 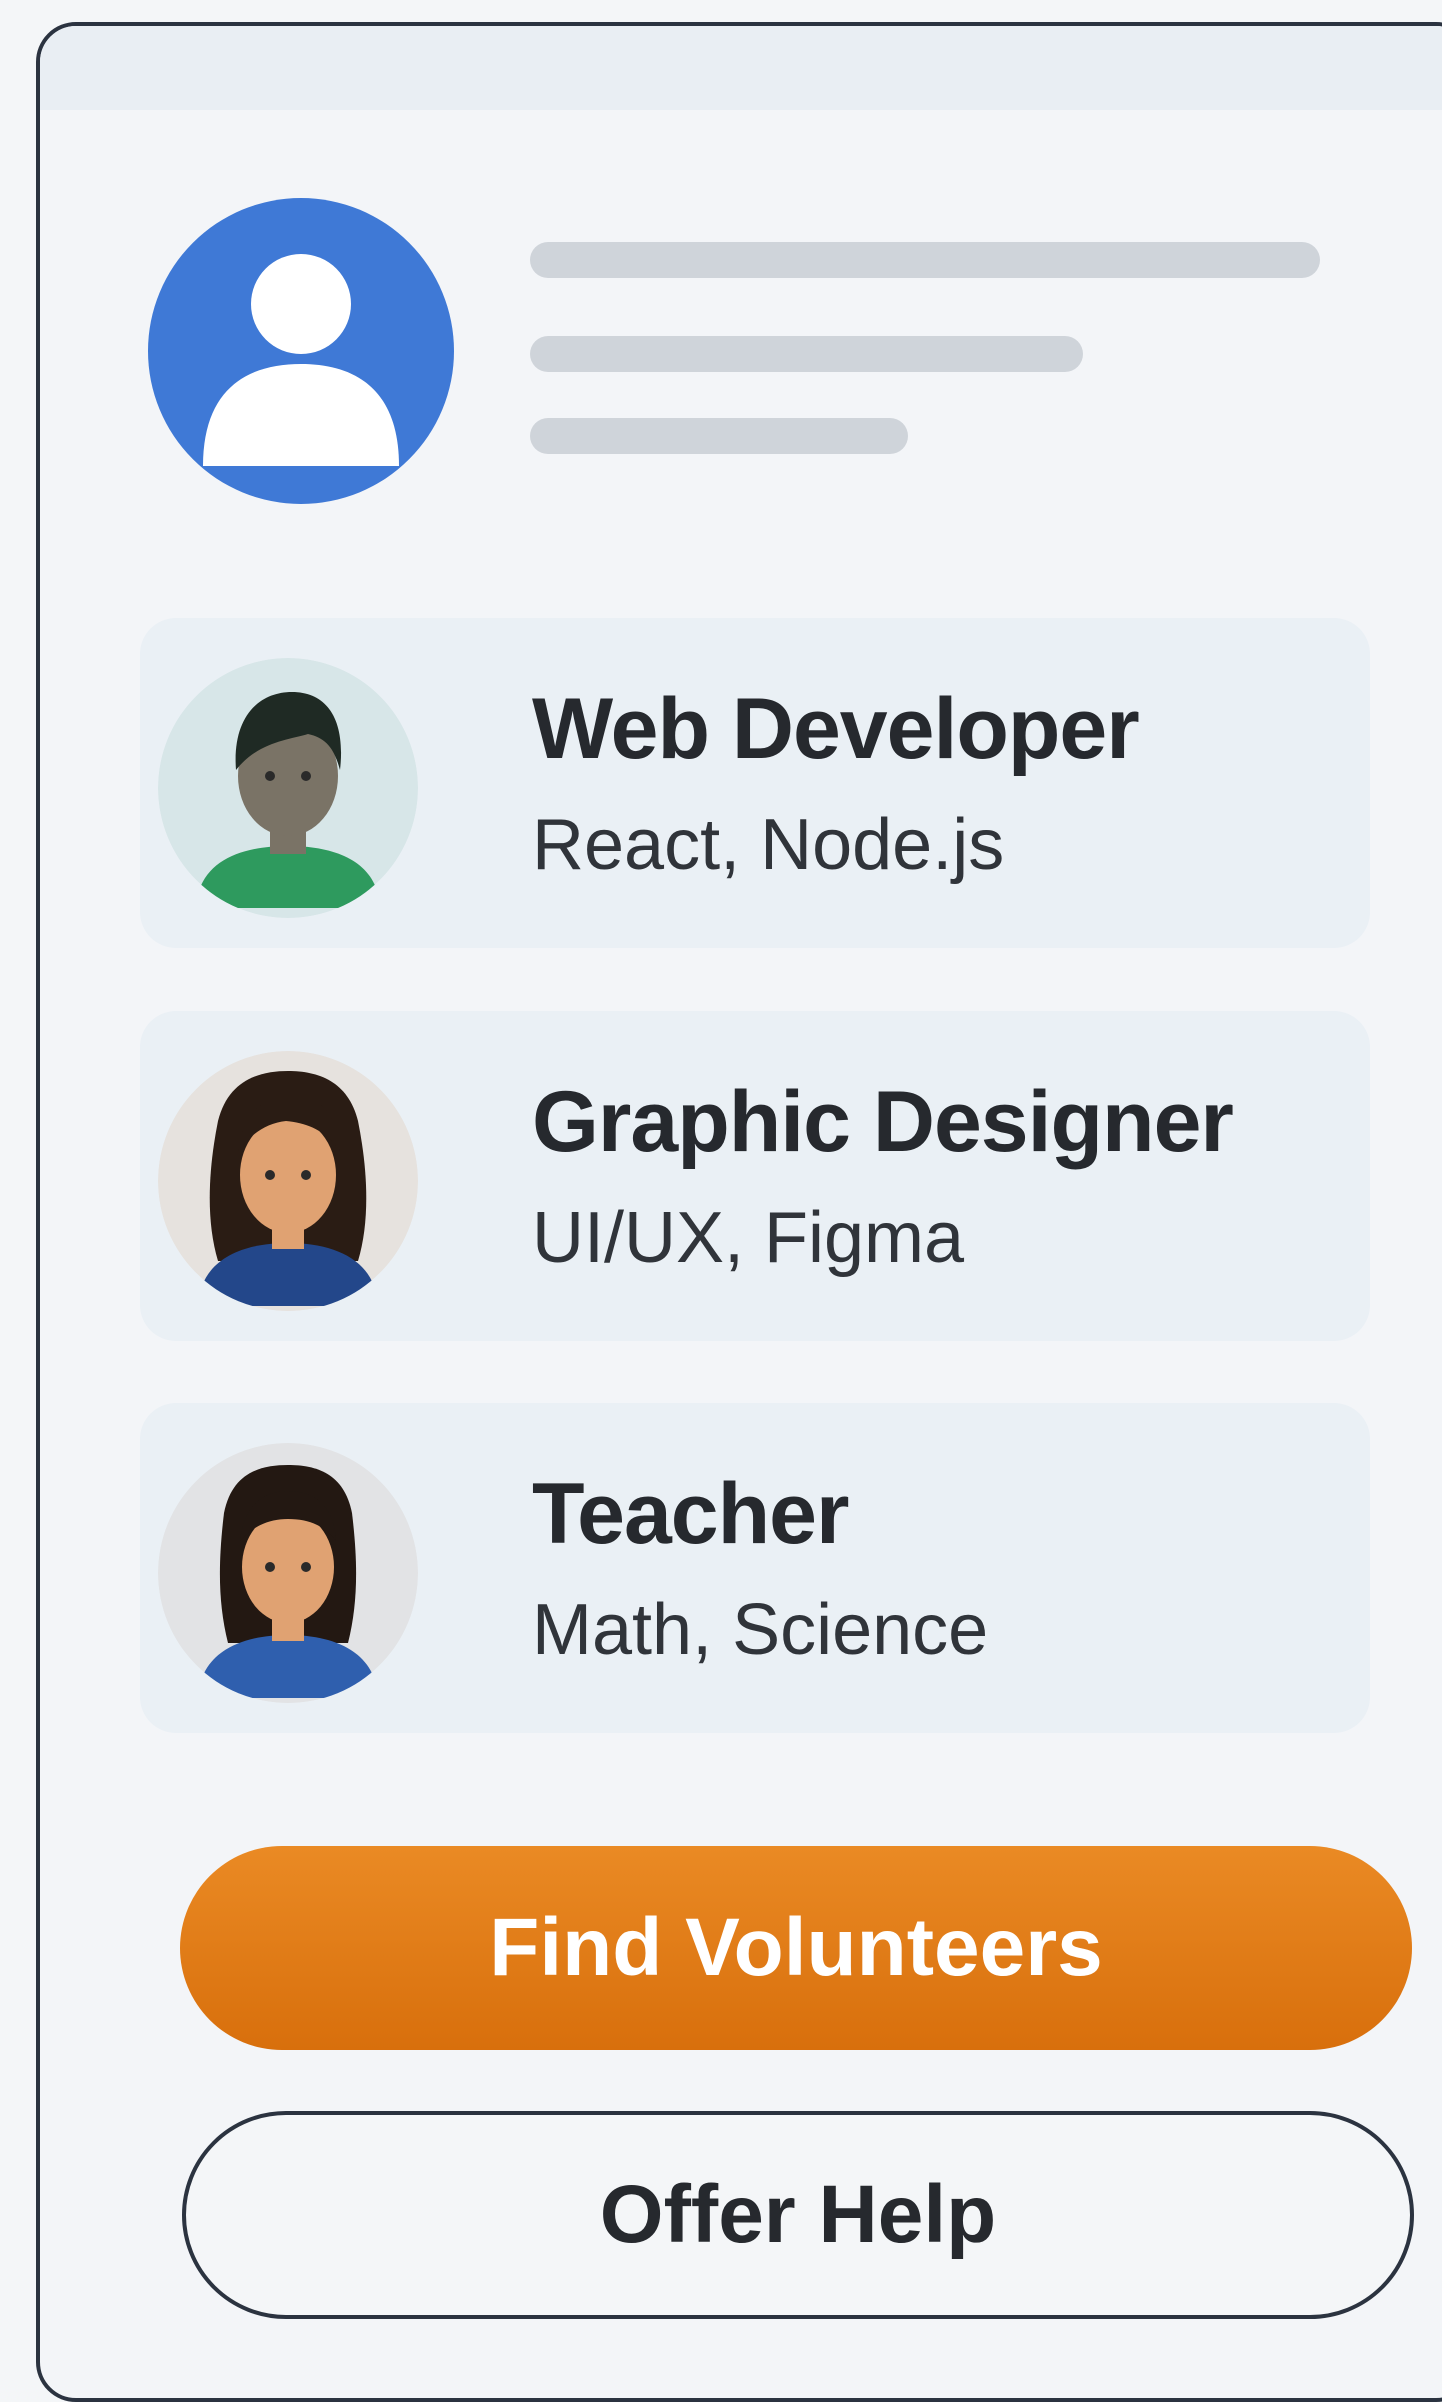 I want to click on volunteer-title: Graphic Designer, so click(x=883, y=1122).